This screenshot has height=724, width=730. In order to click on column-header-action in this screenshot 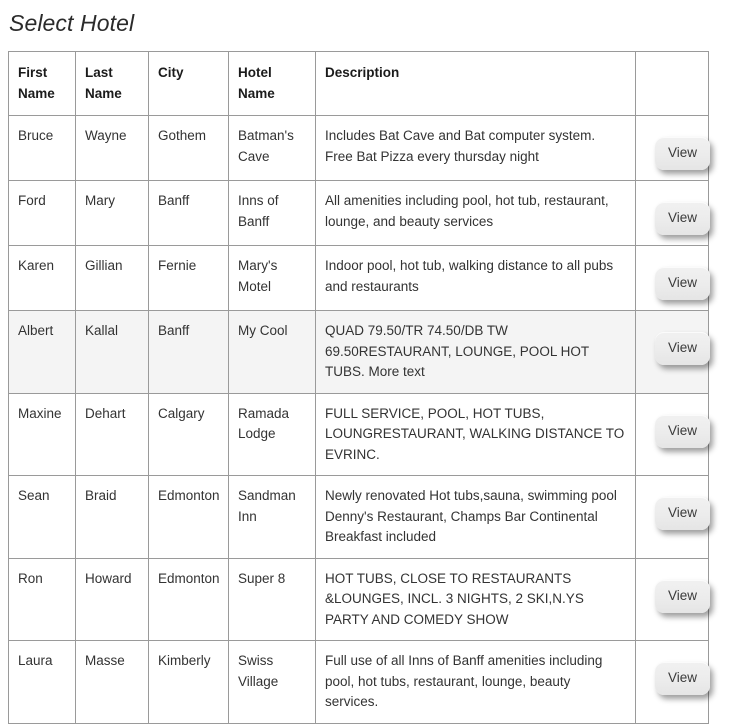, I will do `click(672, 83)`.